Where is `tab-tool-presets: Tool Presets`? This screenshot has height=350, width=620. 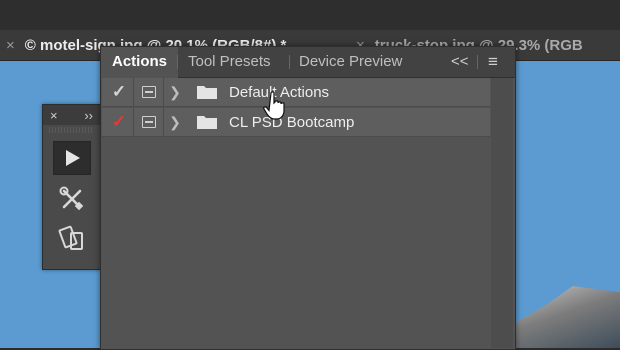
tab-tool-presets: Tool Presets is located at coordinates (229, 62).